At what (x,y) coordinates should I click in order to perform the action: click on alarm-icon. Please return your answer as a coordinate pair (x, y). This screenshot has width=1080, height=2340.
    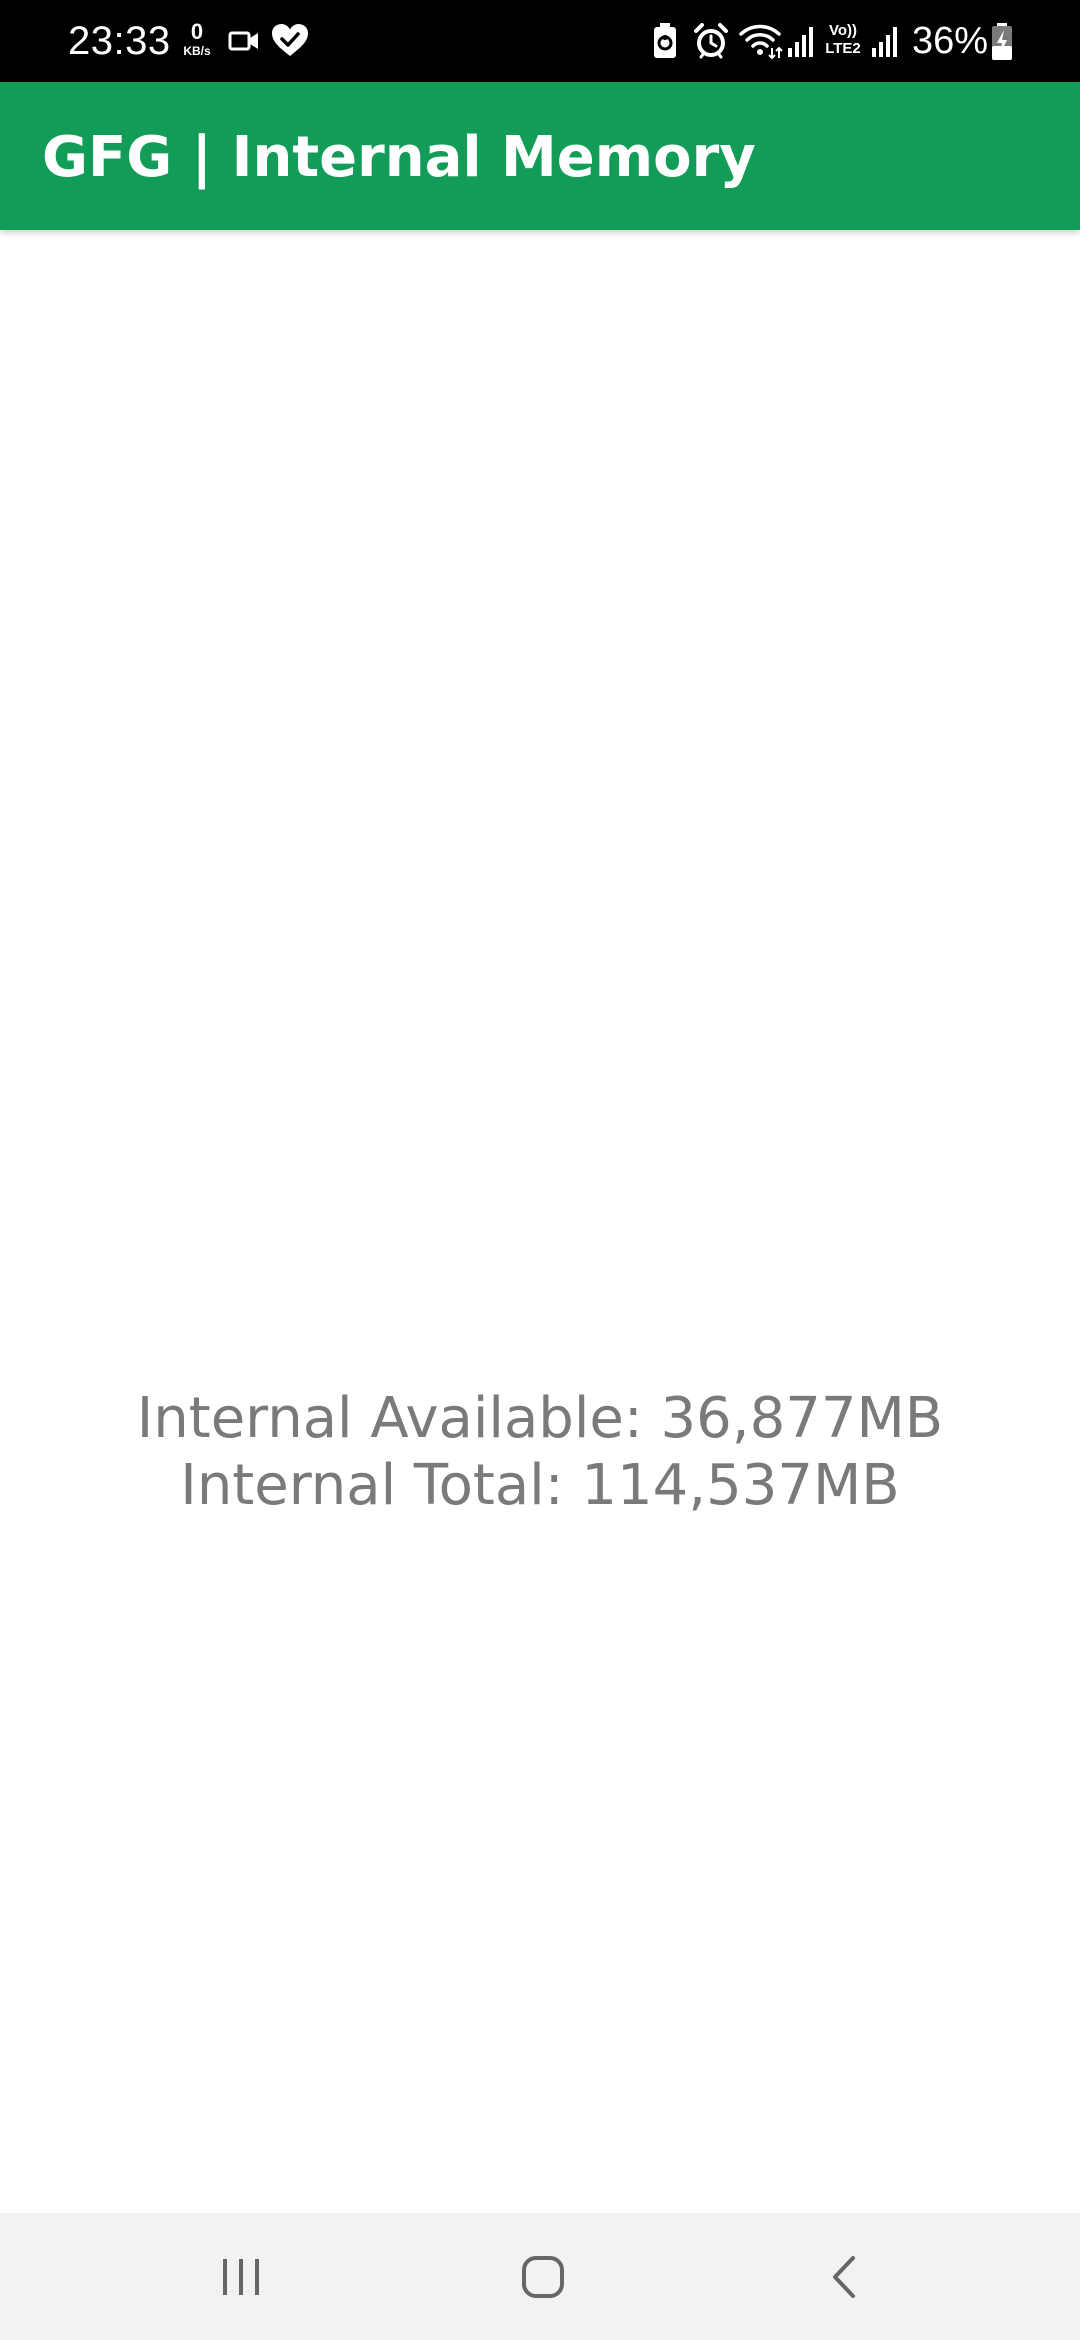
    Looking at the image, I should click on (711, 41).